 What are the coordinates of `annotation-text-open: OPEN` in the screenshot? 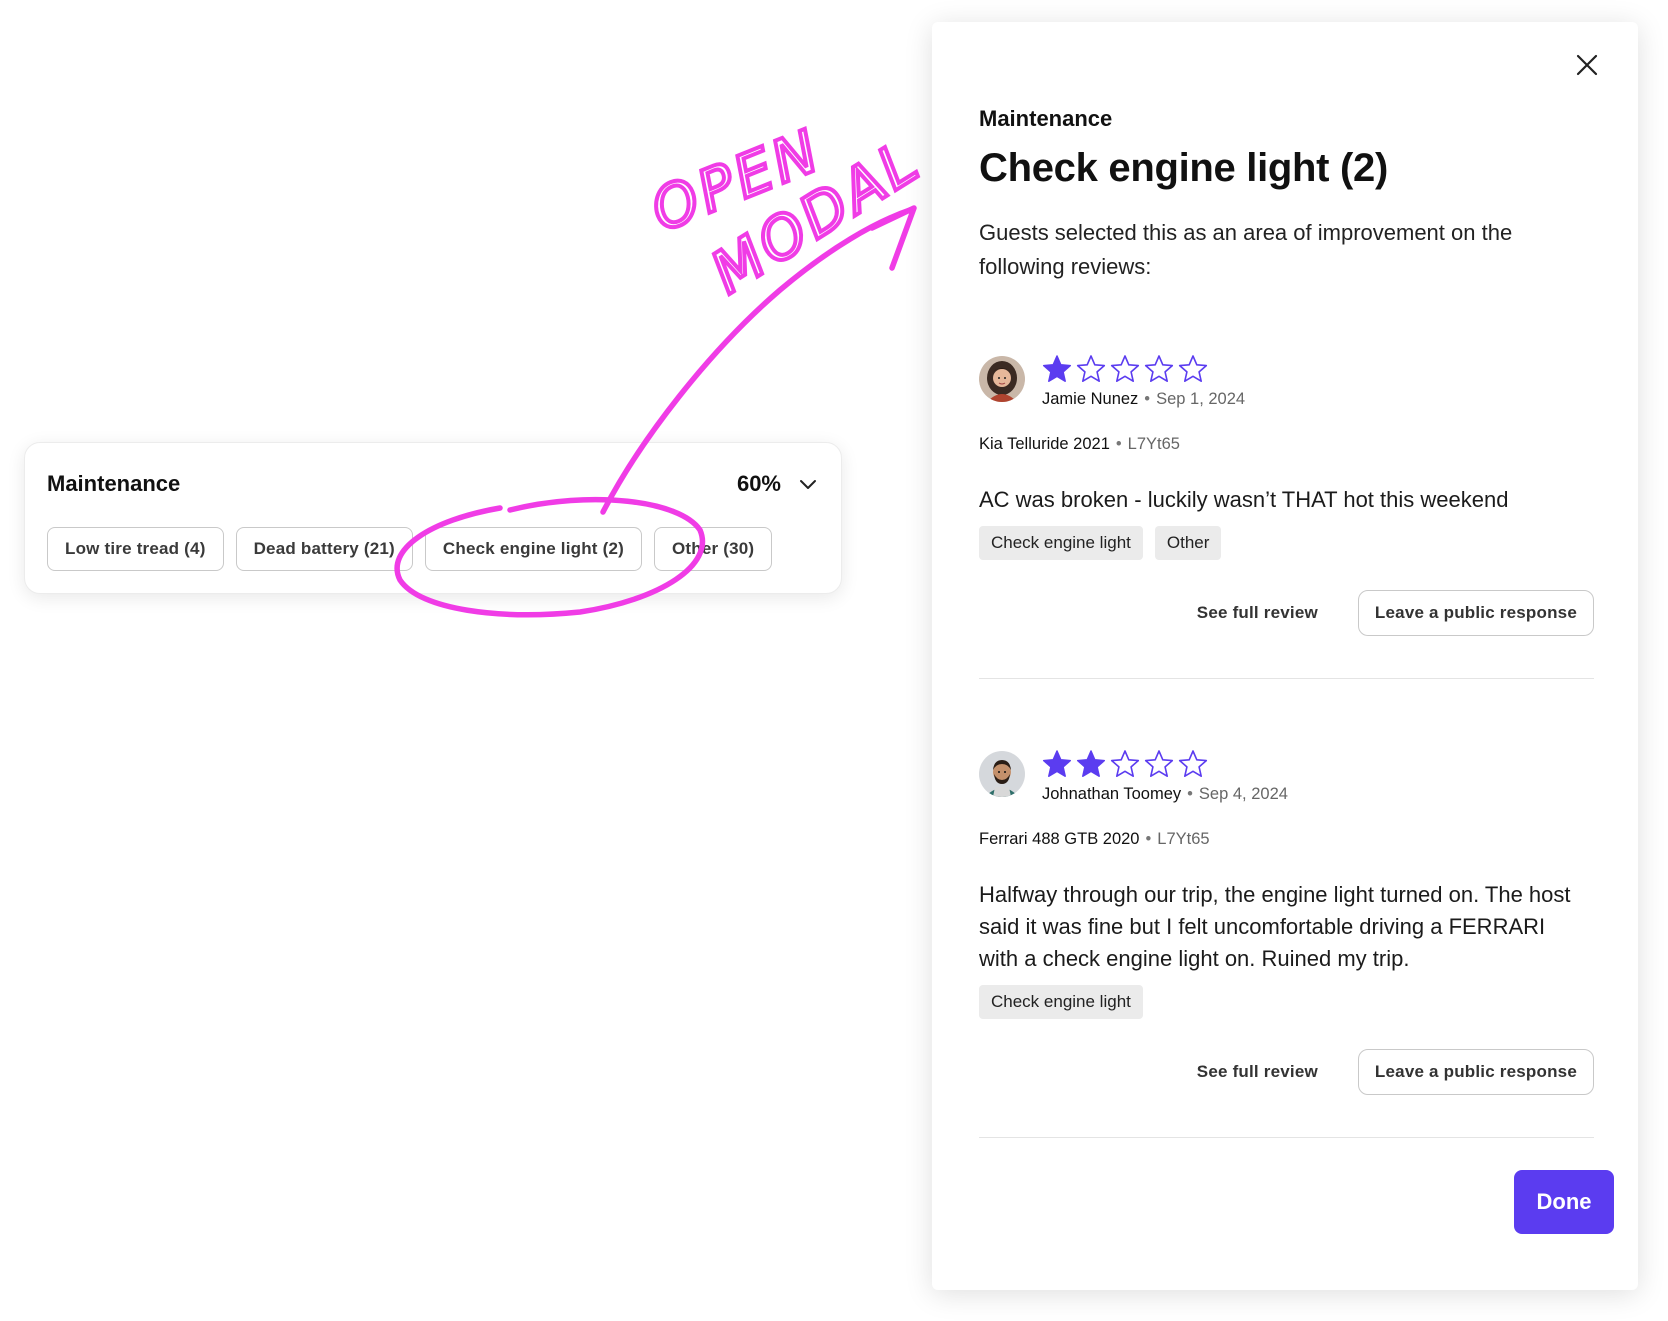 It's located at (736, 180).